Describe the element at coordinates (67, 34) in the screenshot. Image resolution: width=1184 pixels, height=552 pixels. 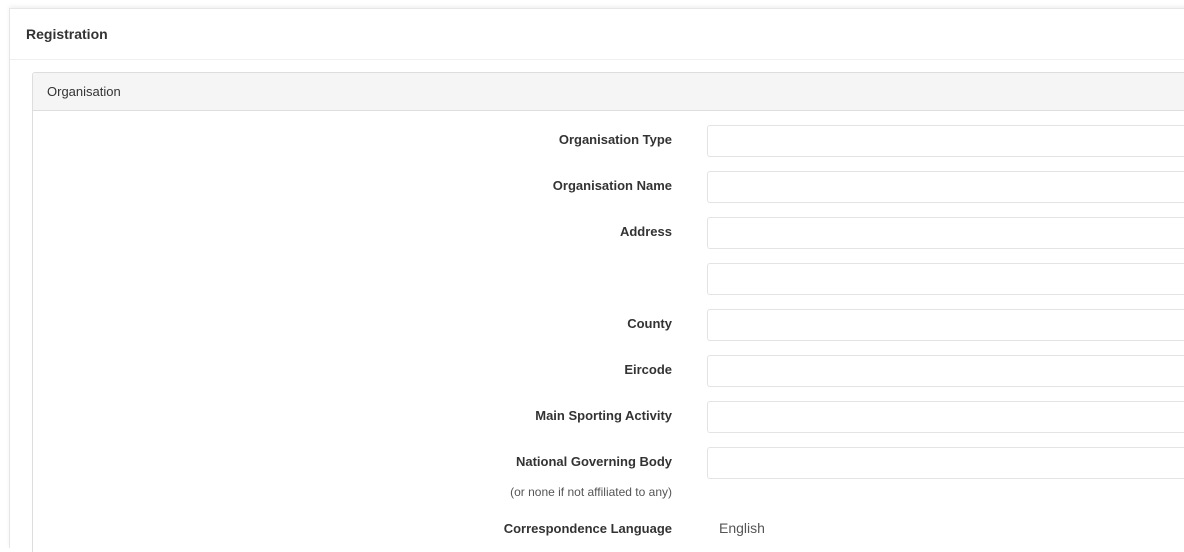
I see `registration-title: Registration` at that location.